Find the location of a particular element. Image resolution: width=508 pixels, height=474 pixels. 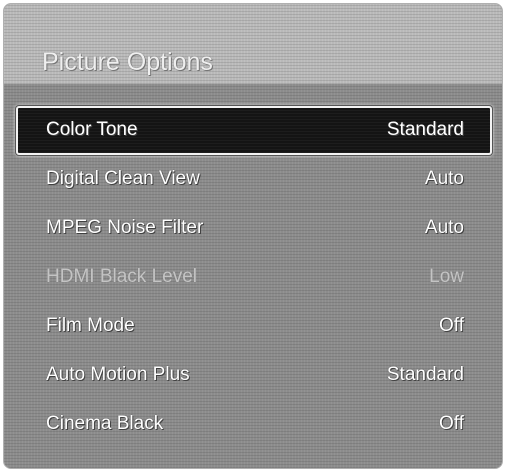

menu-item-label: Auto Motion Plus is located at coordinates (118, 374).